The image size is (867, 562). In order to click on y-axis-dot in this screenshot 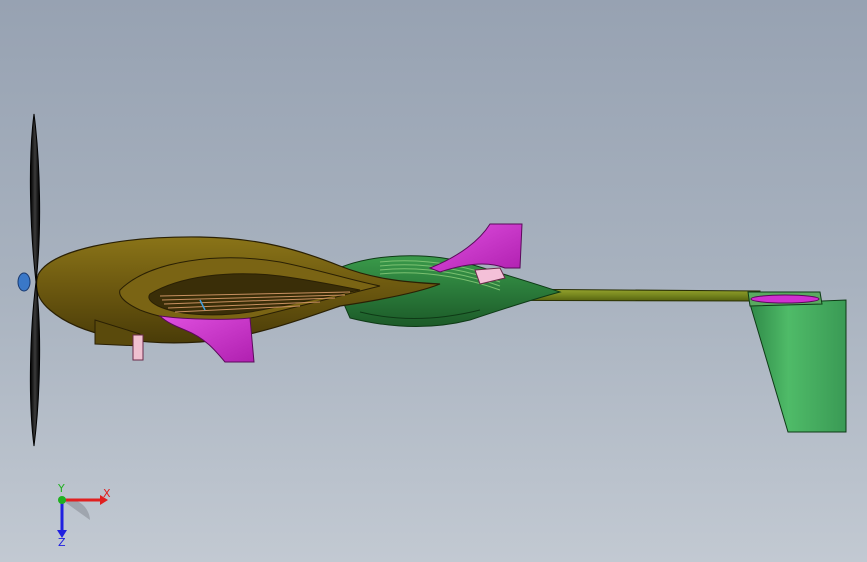, I will do `click(62, 500)`.